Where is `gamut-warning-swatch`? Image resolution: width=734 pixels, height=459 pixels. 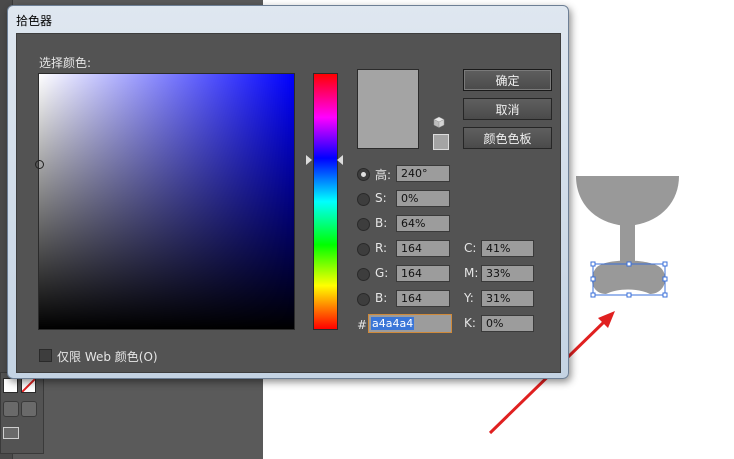
gamut-warning-swatch is located at coordinates (441, 142).